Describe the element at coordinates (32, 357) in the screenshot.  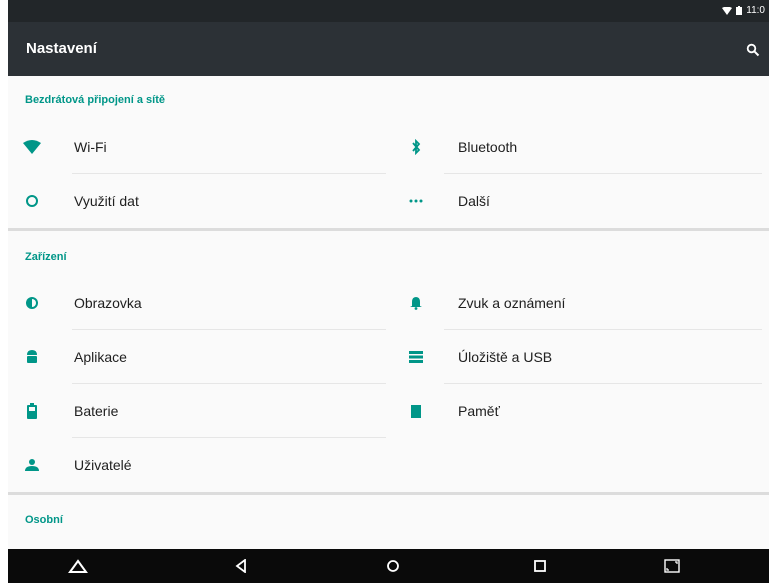
I see `android-icon` at that location.